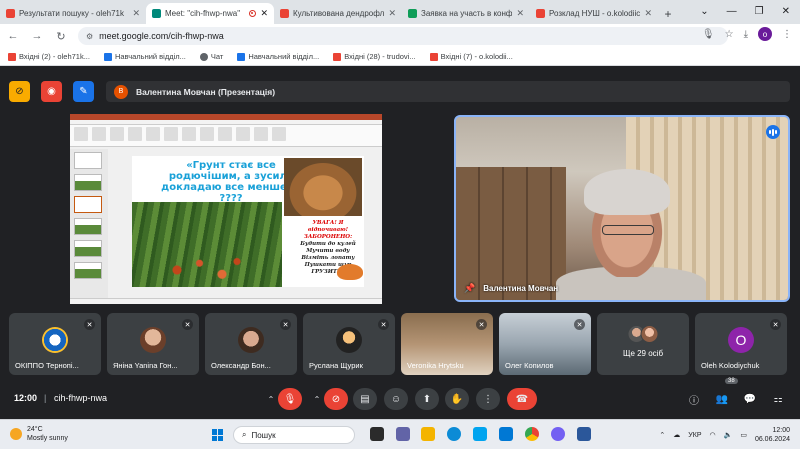  I want to click on site-info-icon: ⚙, so click(89, 36).